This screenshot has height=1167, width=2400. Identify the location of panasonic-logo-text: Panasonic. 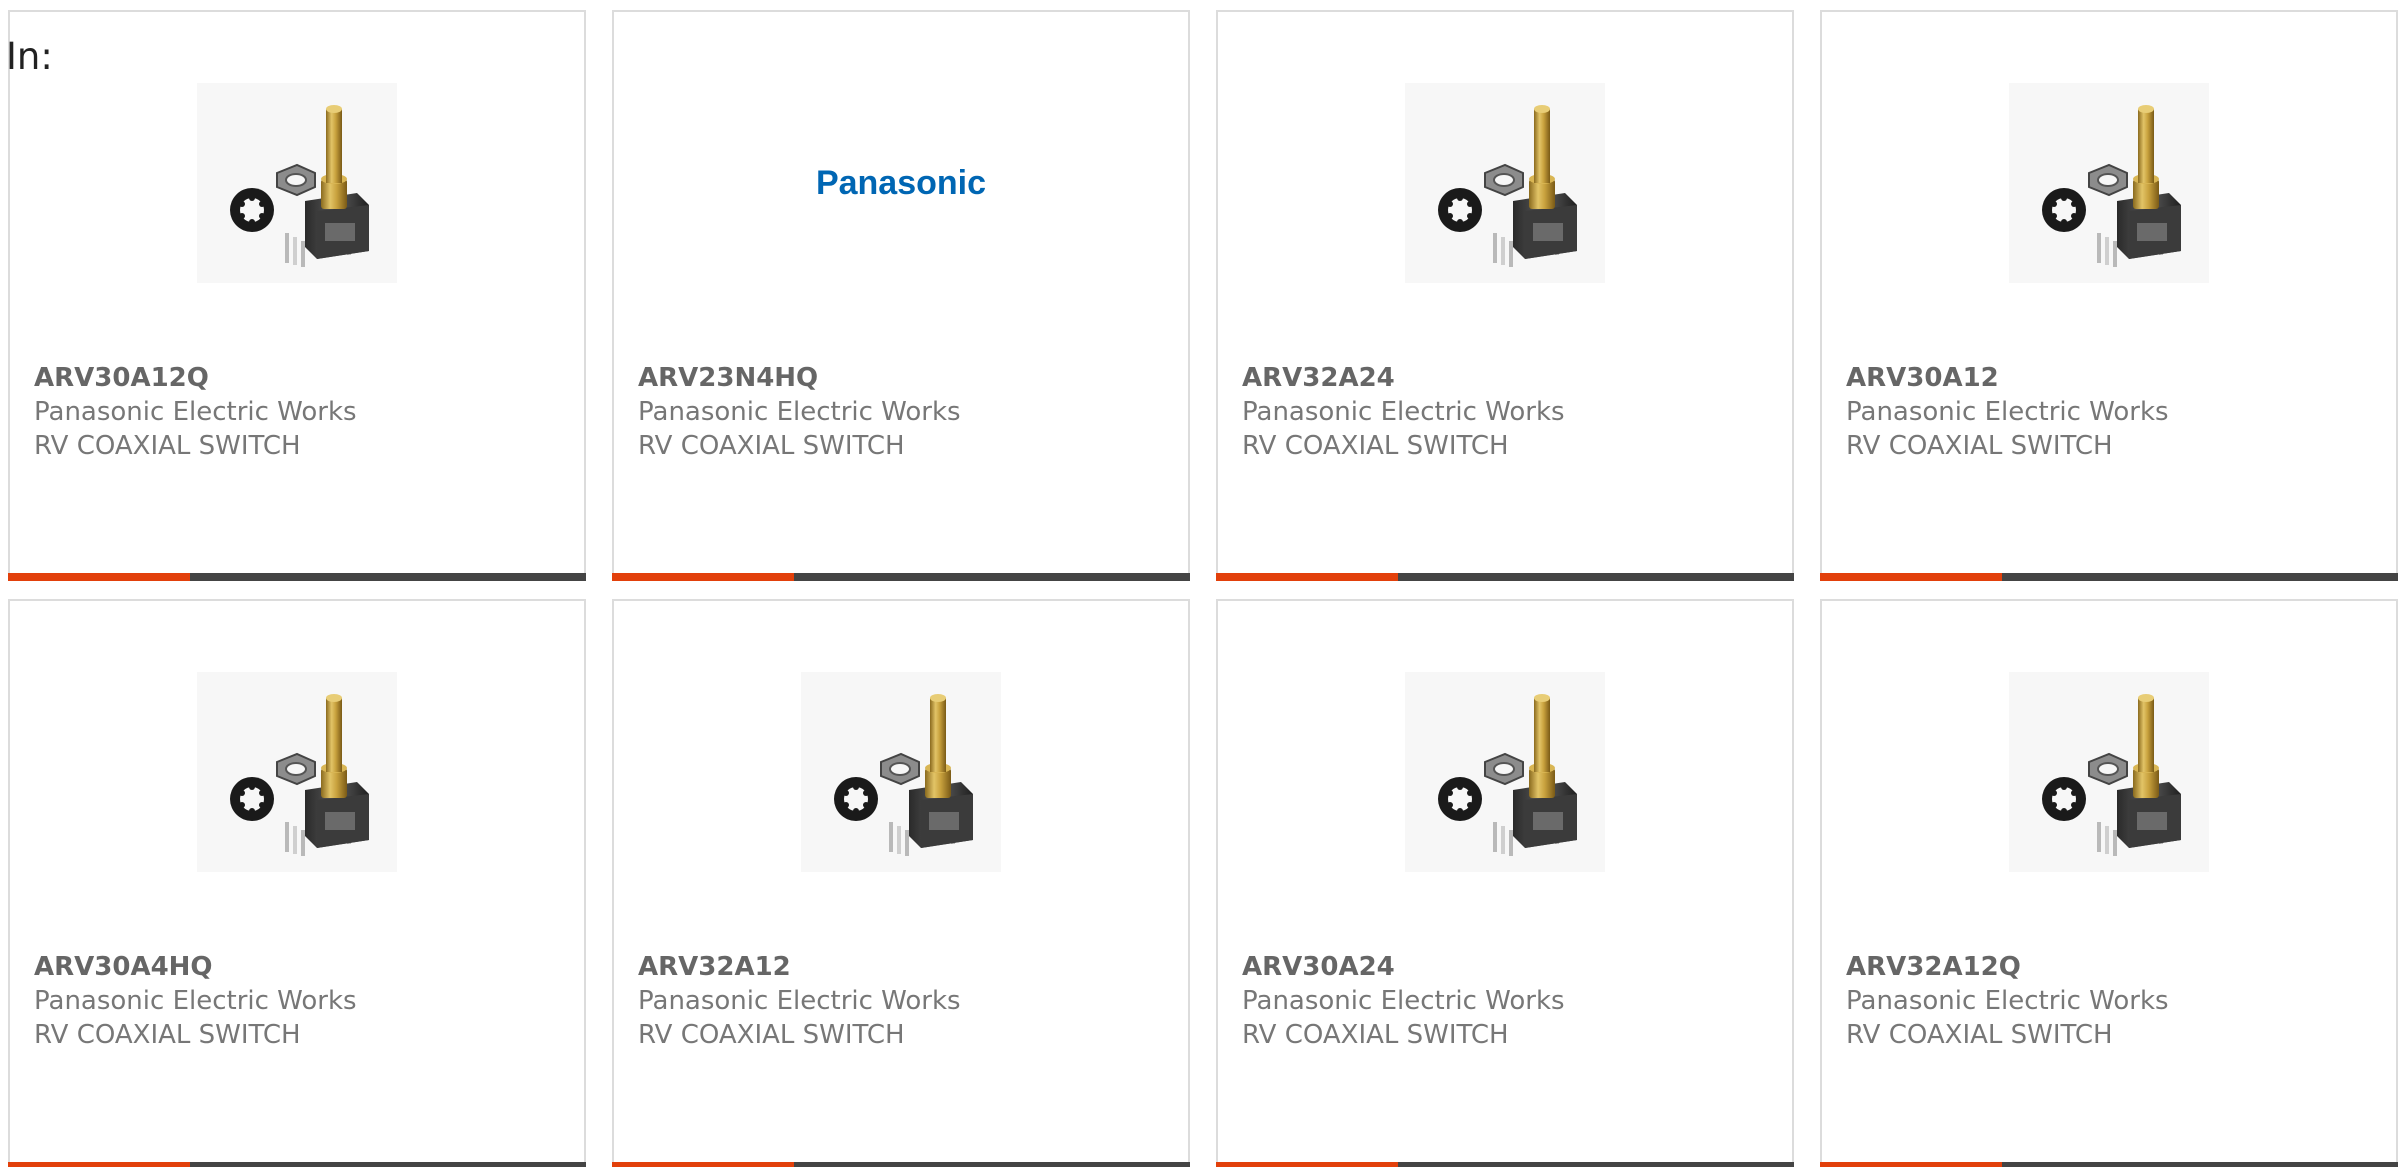
(901, 183).